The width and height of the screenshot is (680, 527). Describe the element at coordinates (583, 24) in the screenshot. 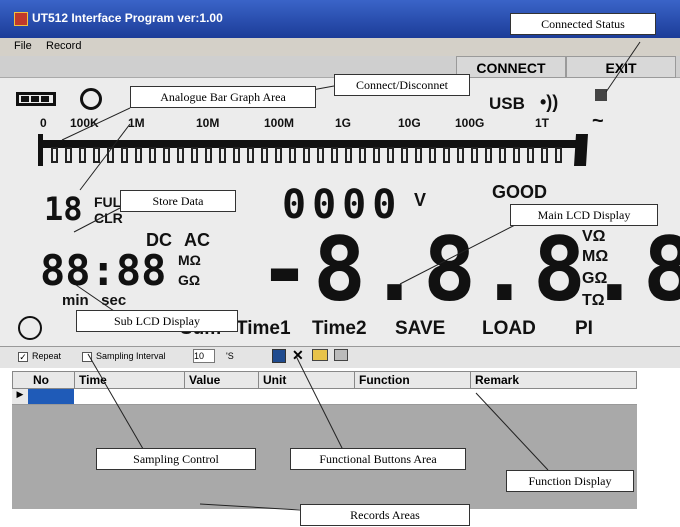

I see `callout-connected-status: Connected Status` at that location.